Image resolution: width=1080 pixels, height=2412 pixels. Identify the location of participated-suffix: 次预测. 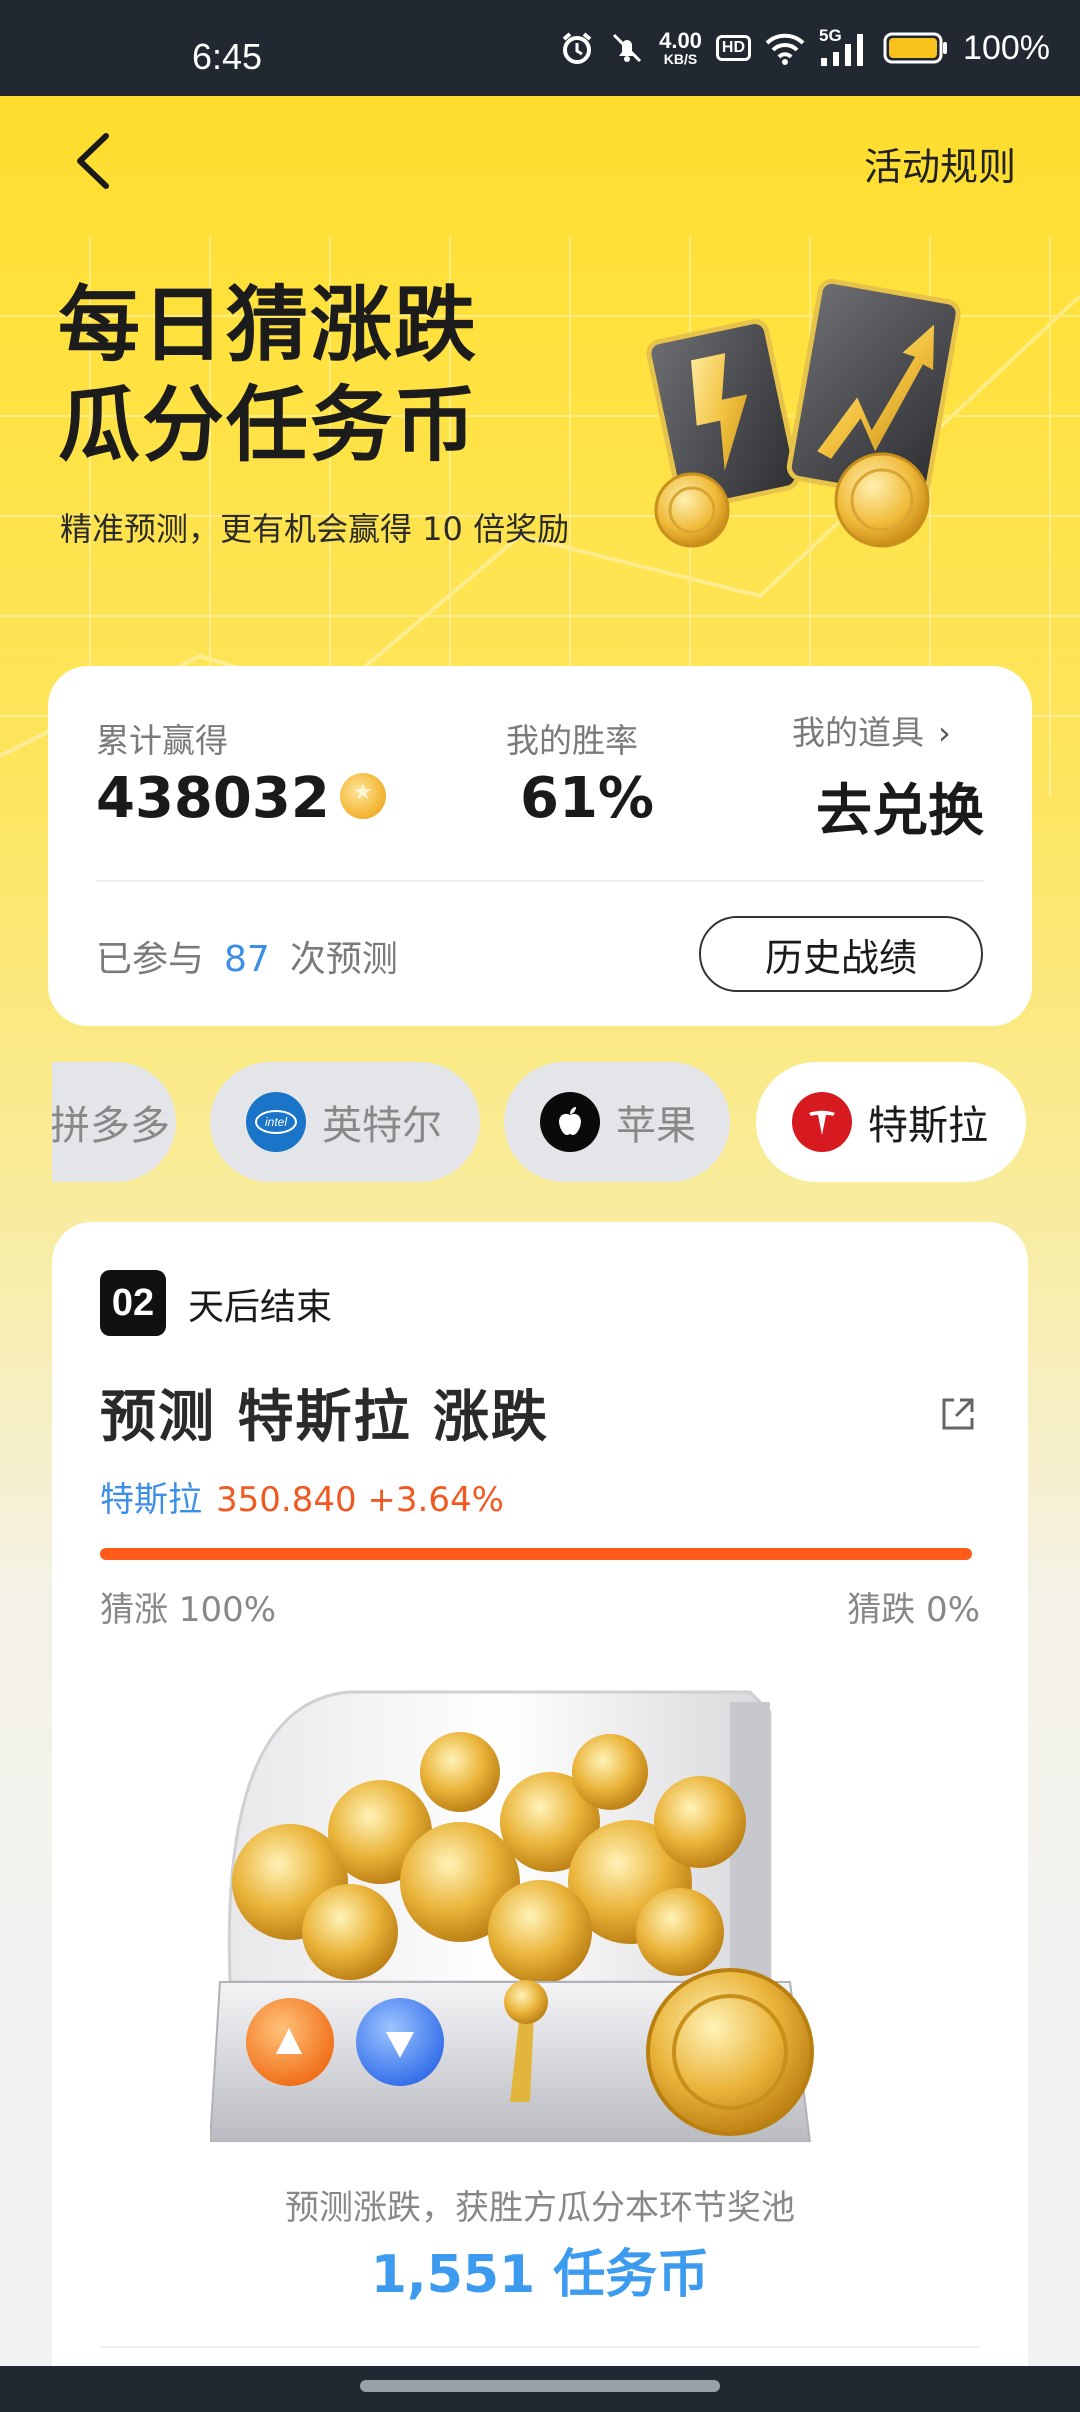
(343, 959).